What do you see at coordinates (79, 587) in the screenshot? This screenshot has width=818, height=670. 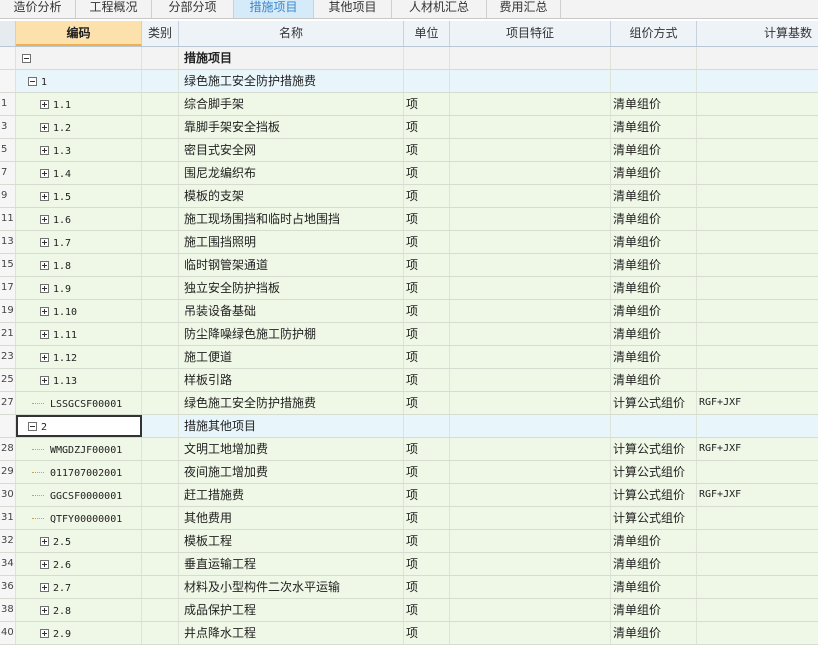 I see `code-cell: 2.7` at bounding box center [79, 587].